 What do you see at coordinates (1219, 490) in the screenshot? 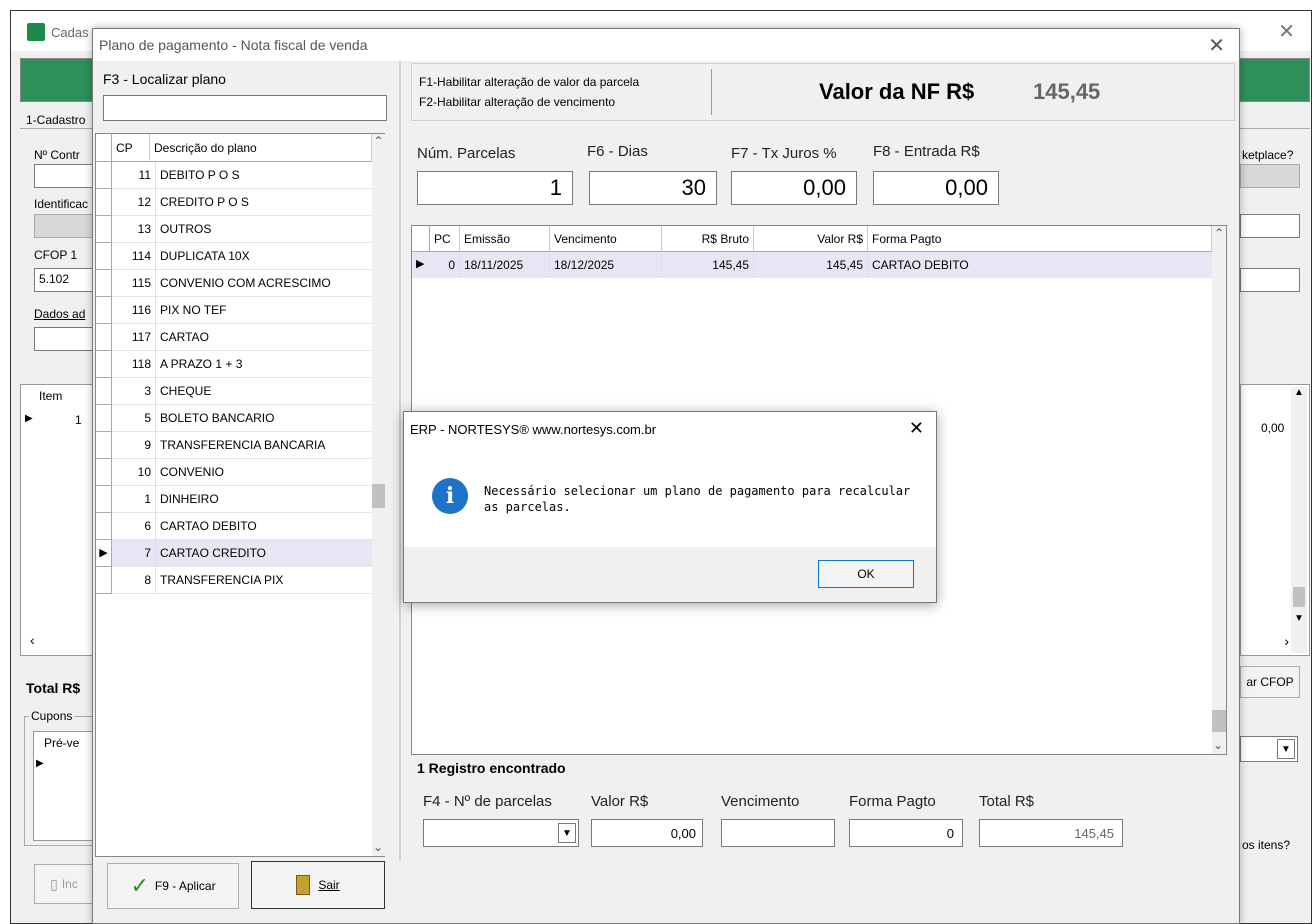
I see `installments-scrollbar: ⌃ ⌄` at bounding box center [1219, 490].